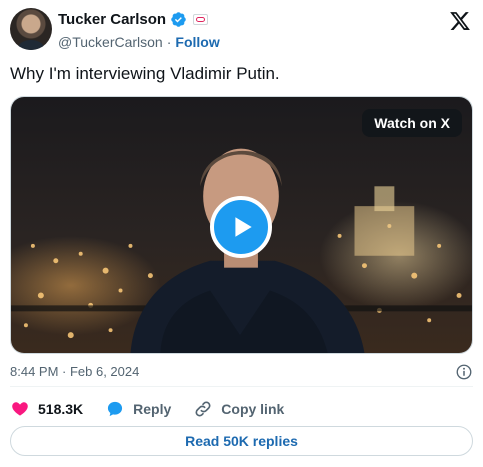 Image resolution: width=483 pixels, height=467 pixels. I want to click on divider, so click(241, 386).